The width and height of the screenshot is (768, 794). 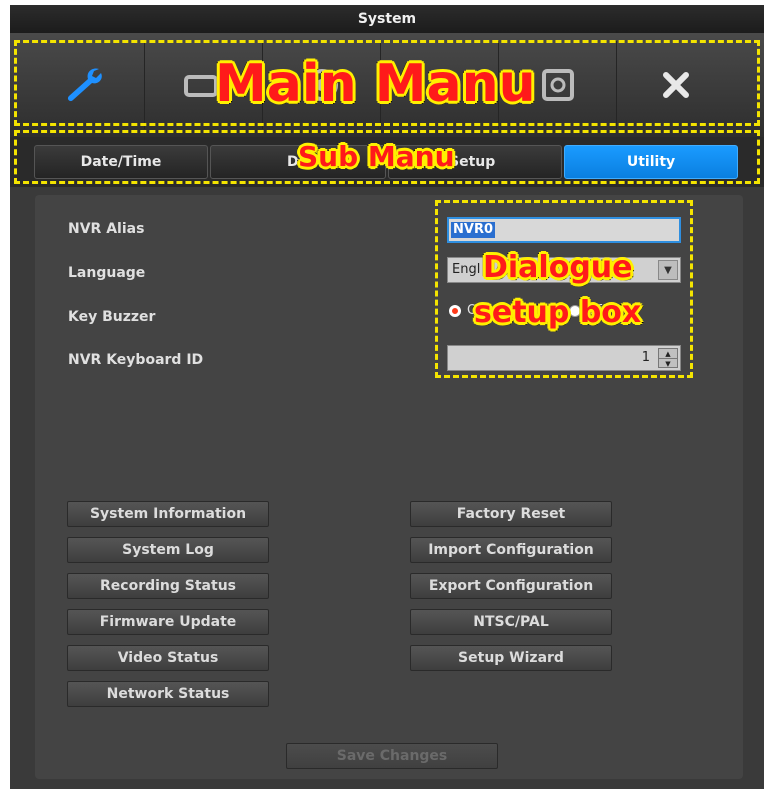 What do you see at coordinates (511, 658) in the screenshot?
I see `setup-wizard-button: Setup Wizard` at bounding box center [511, 658].